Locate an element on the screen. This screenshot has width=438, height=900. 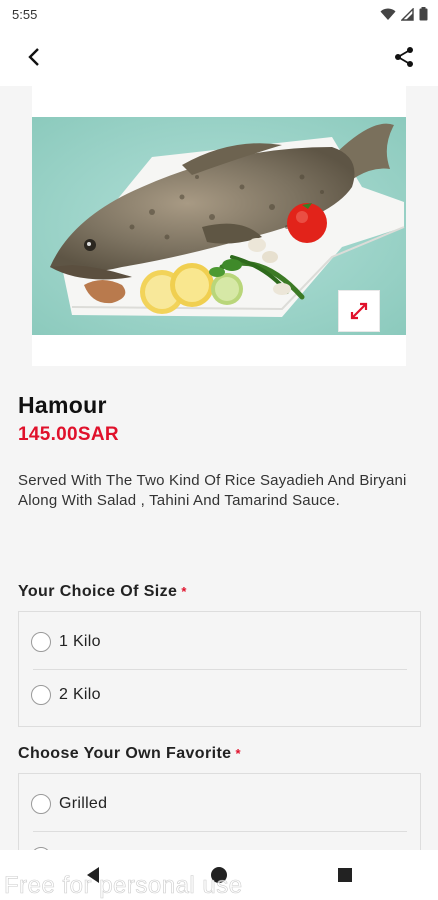
product-price: 145.00SAR is located at coordinates (68, 434).